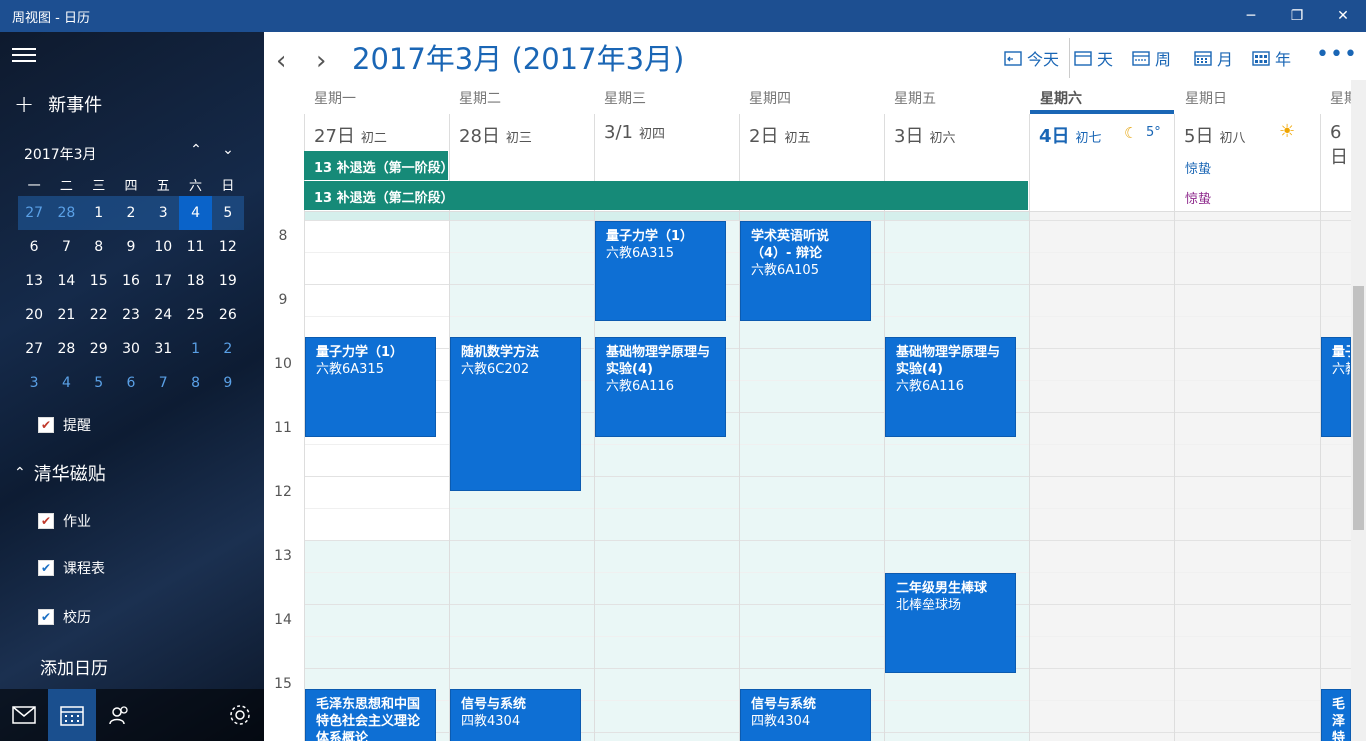 The image size is (1366, 741). Describe the element at coordinates (120, 715) in the screenshot. I see `people-icon` at that location.